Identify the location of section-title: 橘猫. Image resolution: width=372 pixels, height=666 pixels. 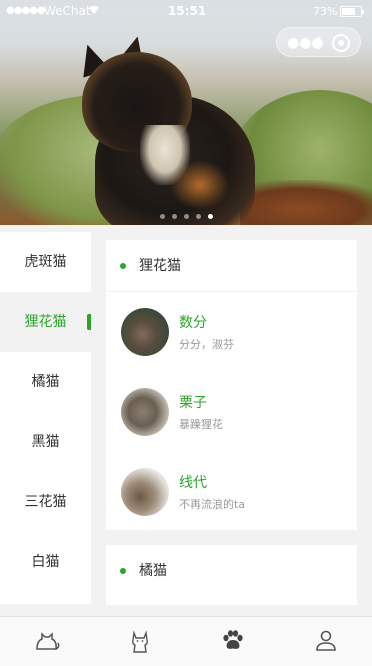
(153, 571).